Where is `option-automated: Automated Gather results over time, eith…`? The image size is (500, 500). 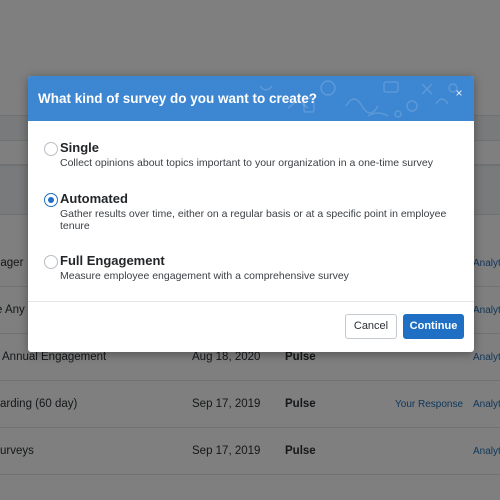 option-automated: Automated Gather results over time, eith… is located at coordinates (254, 212).